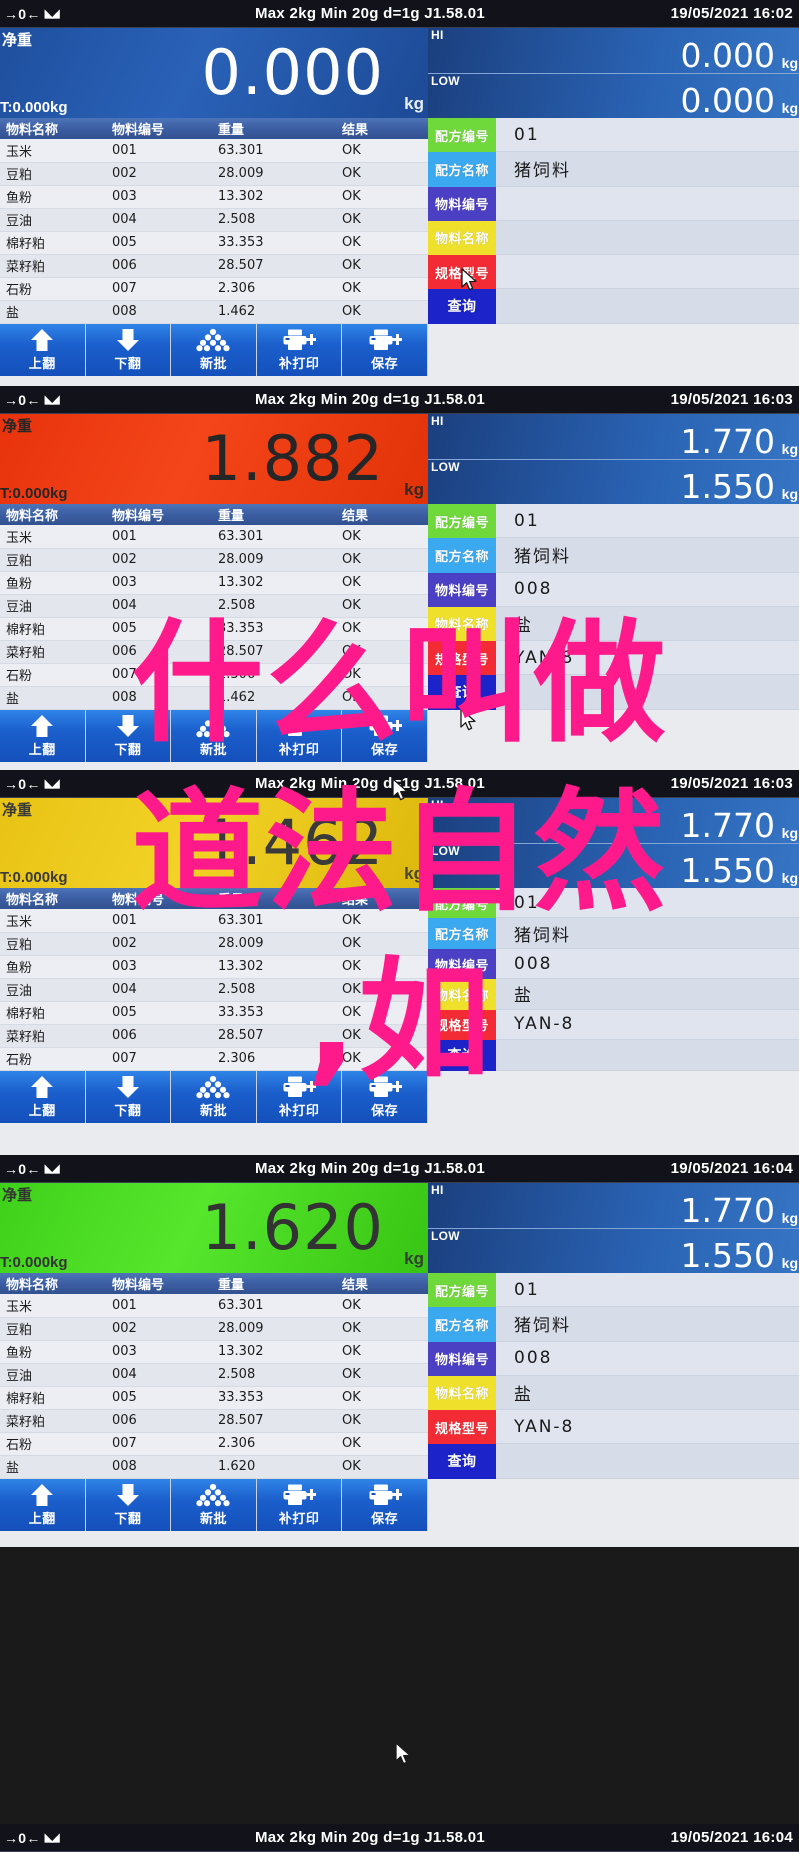 This screenshot has height=1852, width=799. What do you see at coordinates (214, 1467) in the screenshot?
I see `table-row: 盐 008 1.620 OK` at bounding box center [214, 1467].